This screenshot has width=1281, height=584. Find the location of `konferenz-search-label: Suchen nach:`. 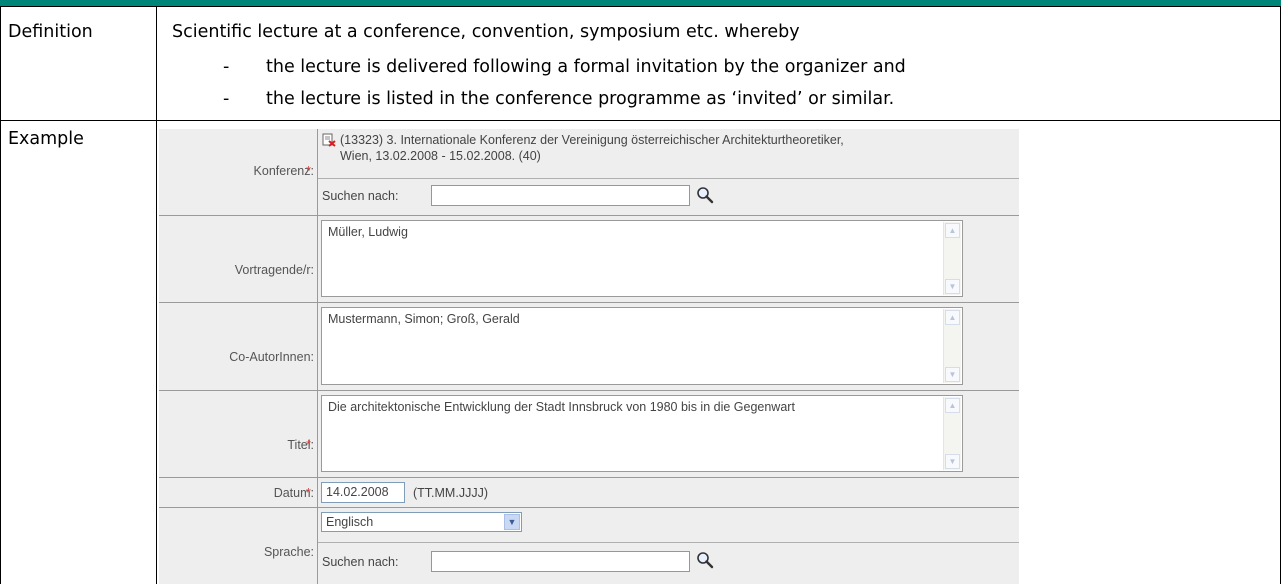

konferenz-search-label: Suchen nach: is located at coordinates (360, 196).